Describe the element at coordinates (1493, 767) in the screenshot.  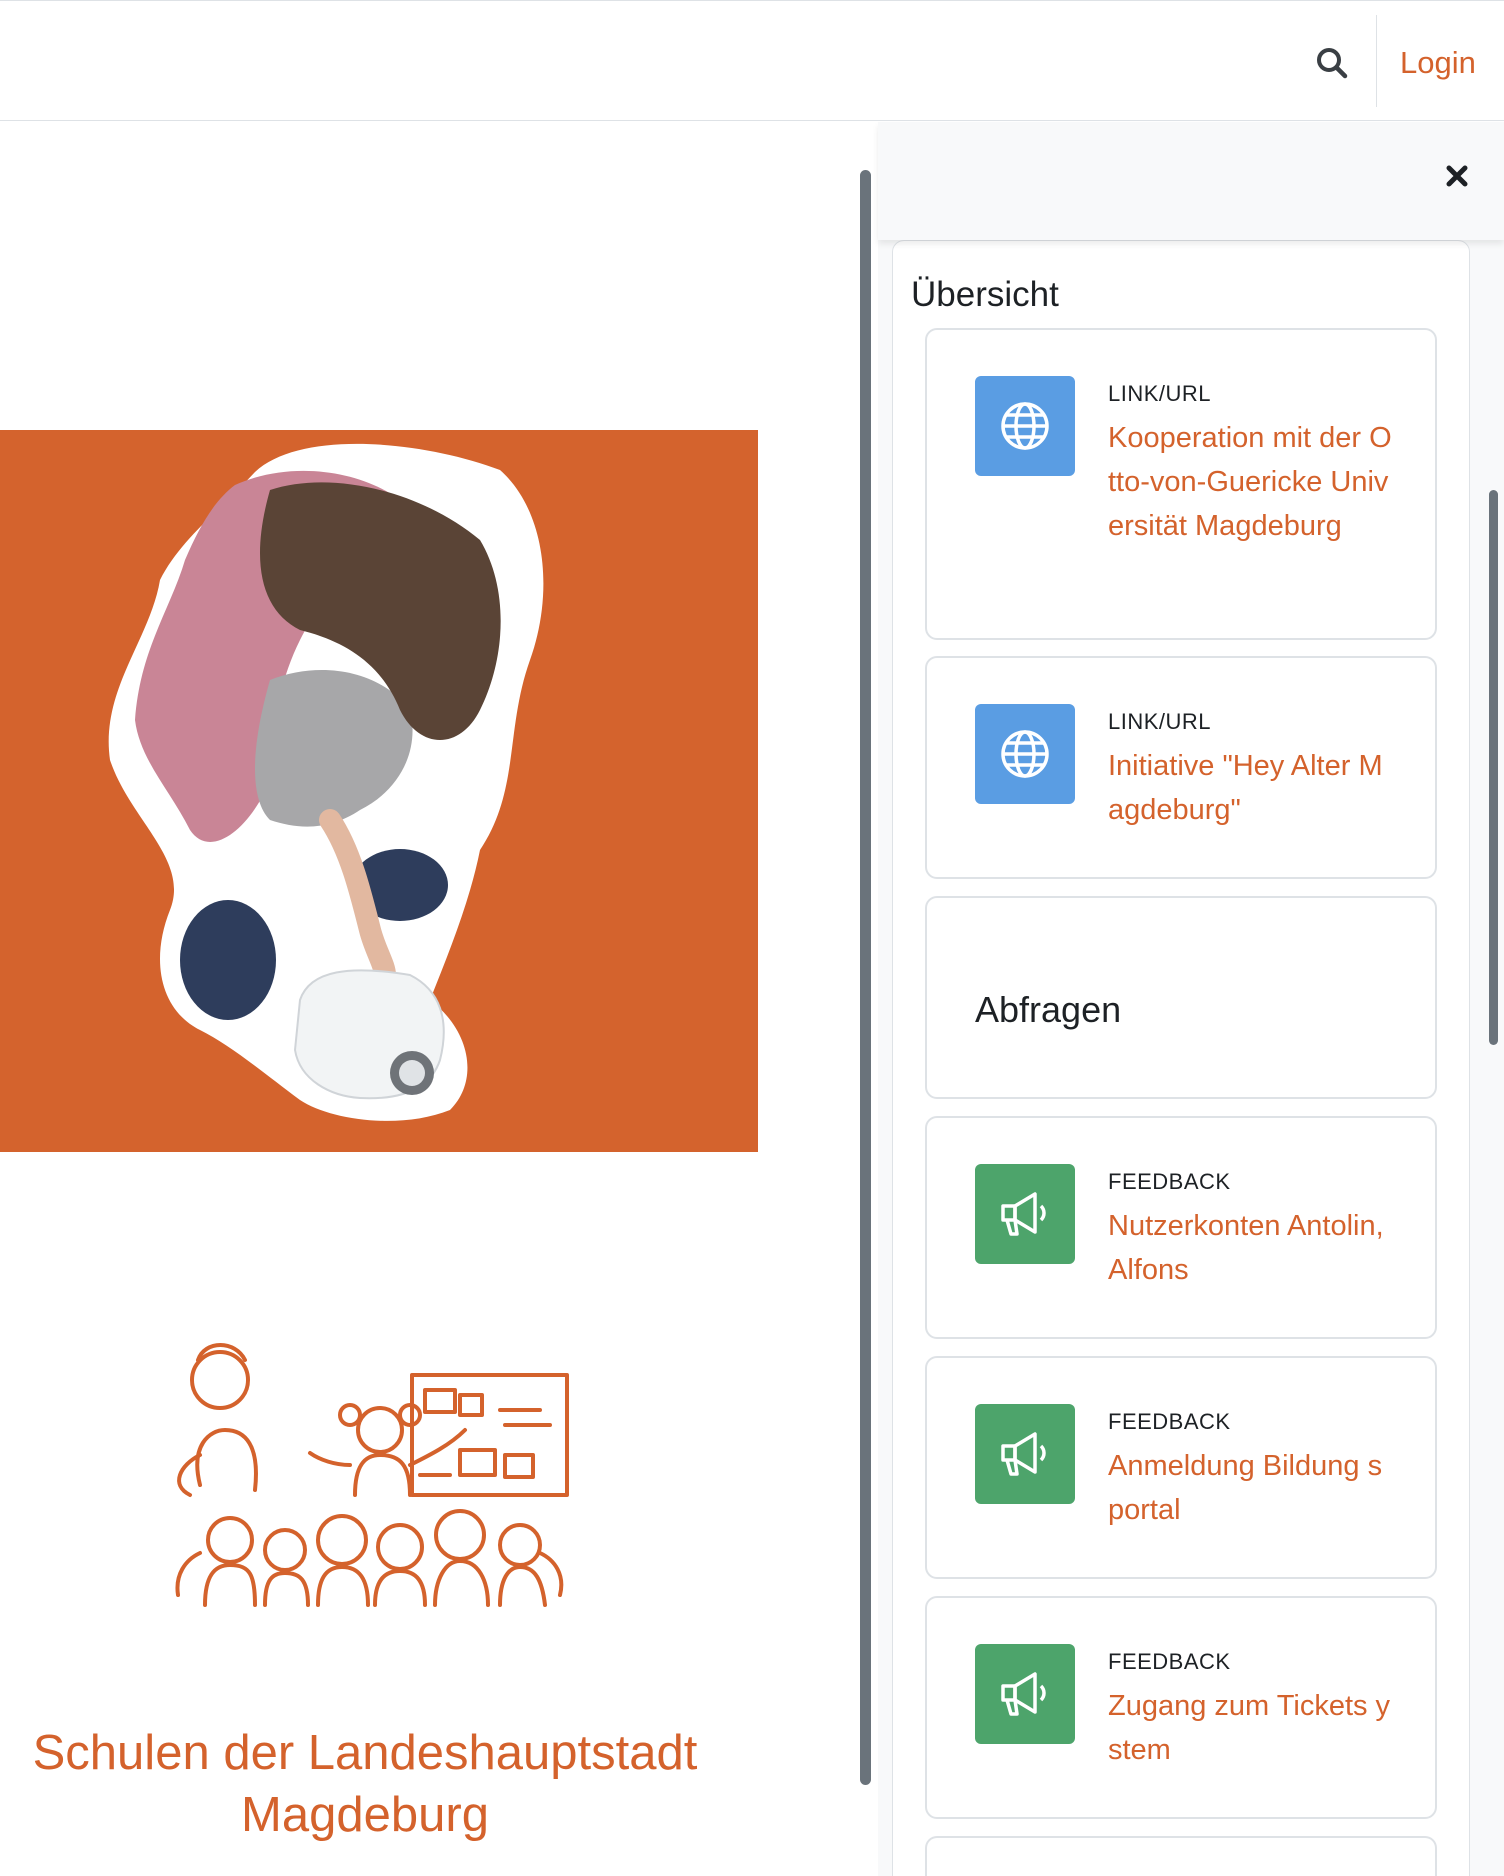
I see `drawer-scrollbar` at that location.